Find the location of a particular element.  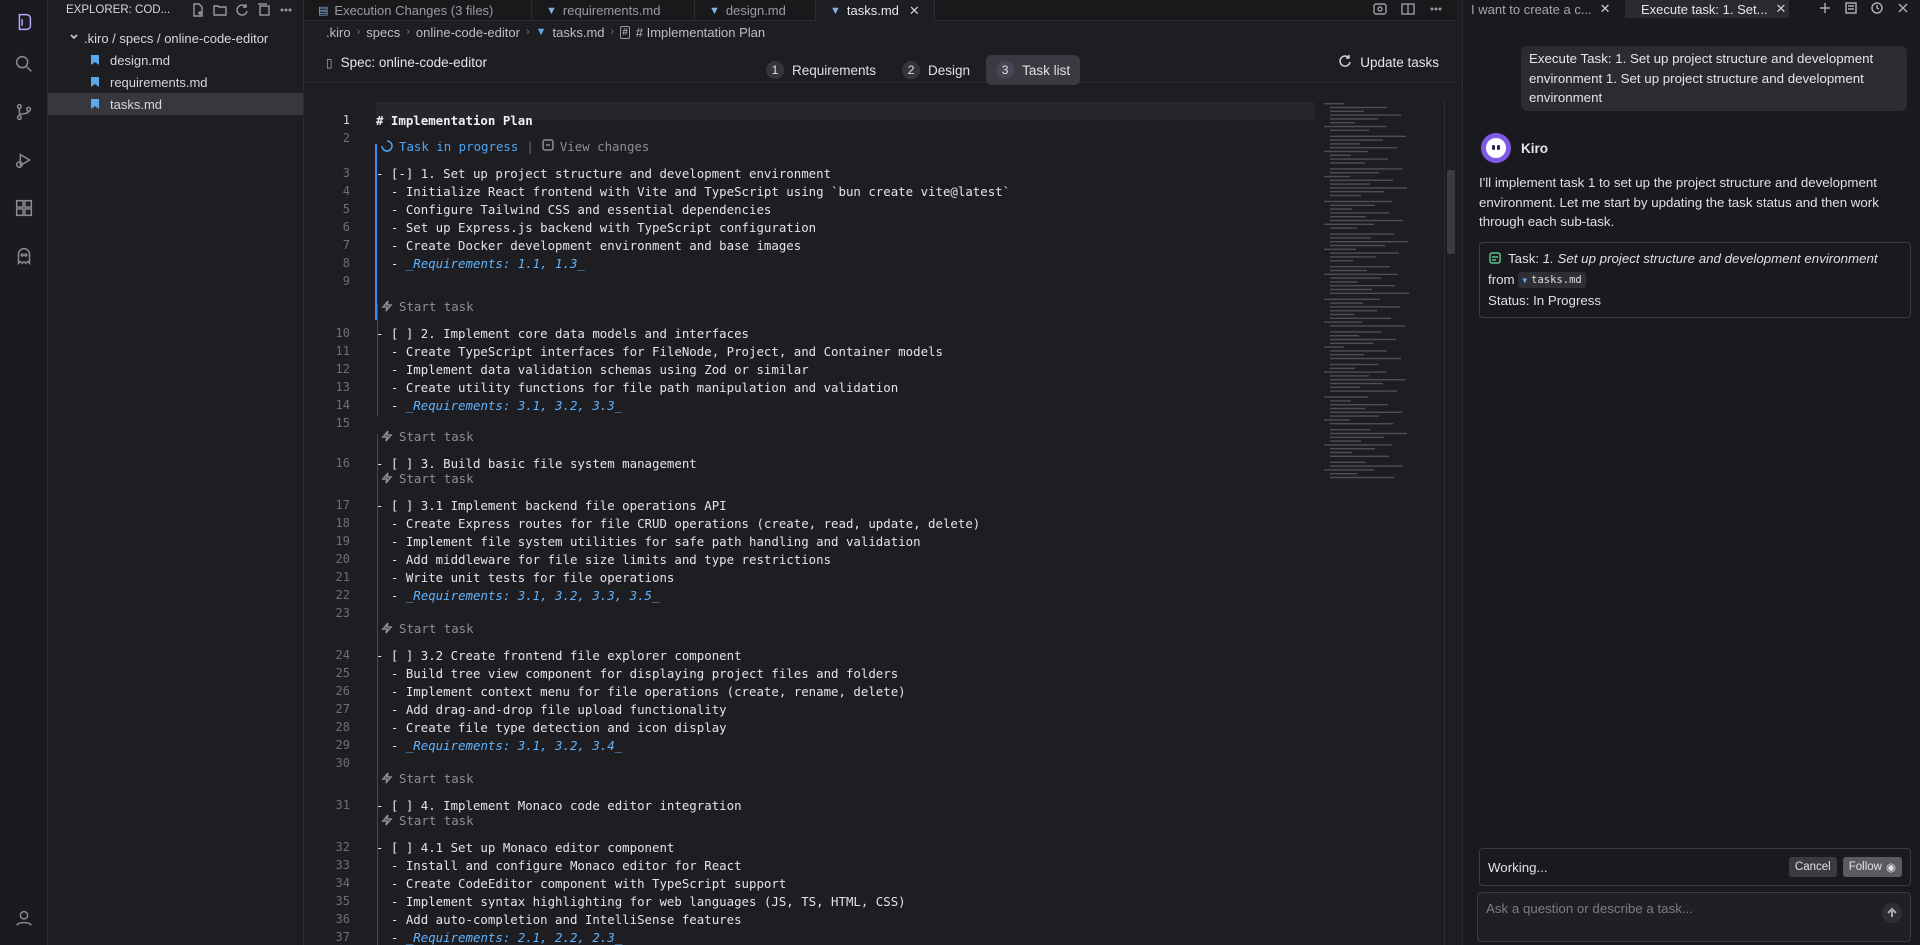

task-prefix: Task: is located at coordinates (1524, 258).